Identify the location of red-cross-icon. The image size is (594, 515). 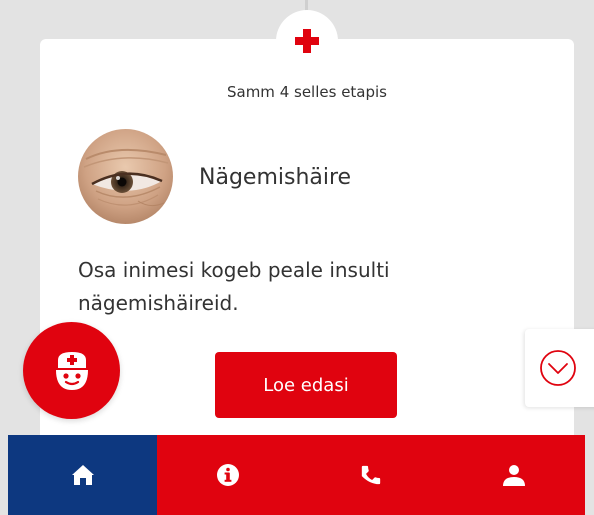
(307, 41).